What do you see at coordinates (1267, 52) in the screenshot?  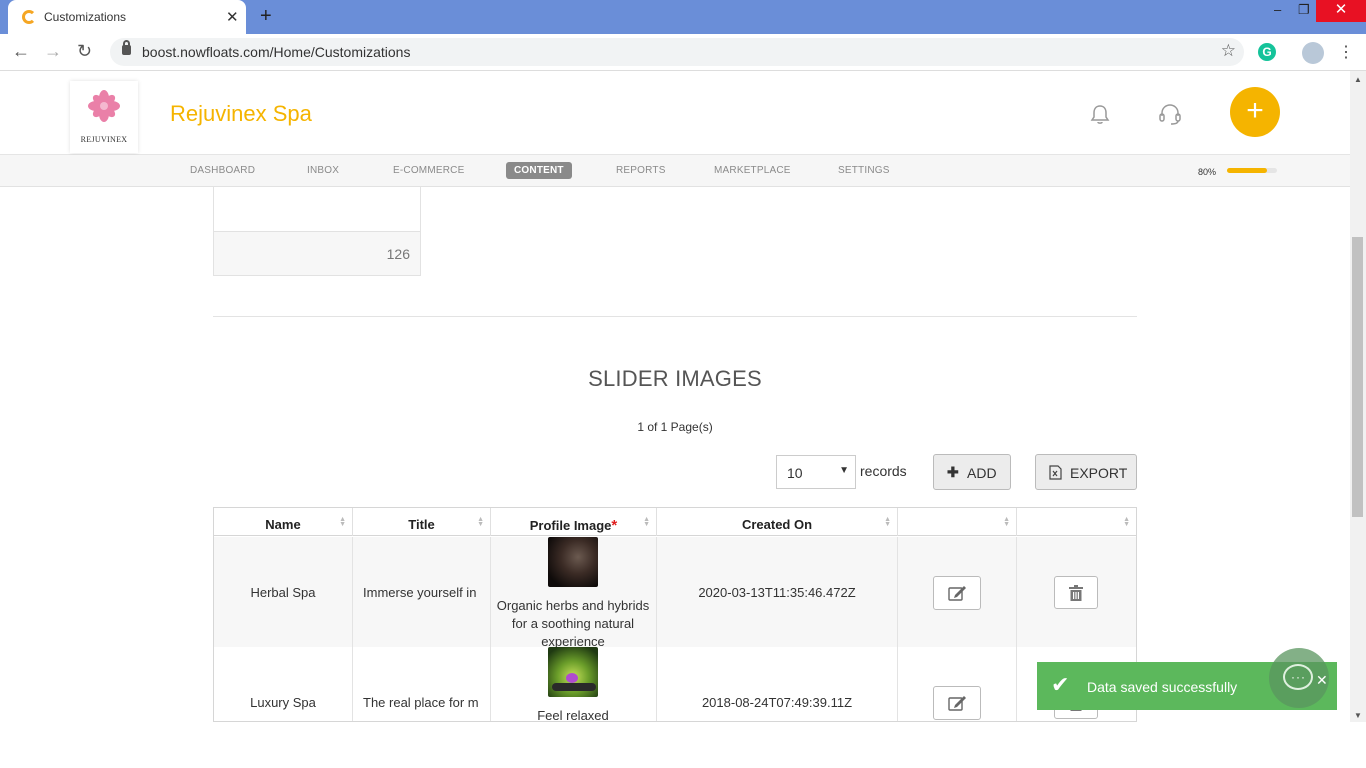 I see `grammarly-extension-icon: G` at bounding box center [1267, 52].